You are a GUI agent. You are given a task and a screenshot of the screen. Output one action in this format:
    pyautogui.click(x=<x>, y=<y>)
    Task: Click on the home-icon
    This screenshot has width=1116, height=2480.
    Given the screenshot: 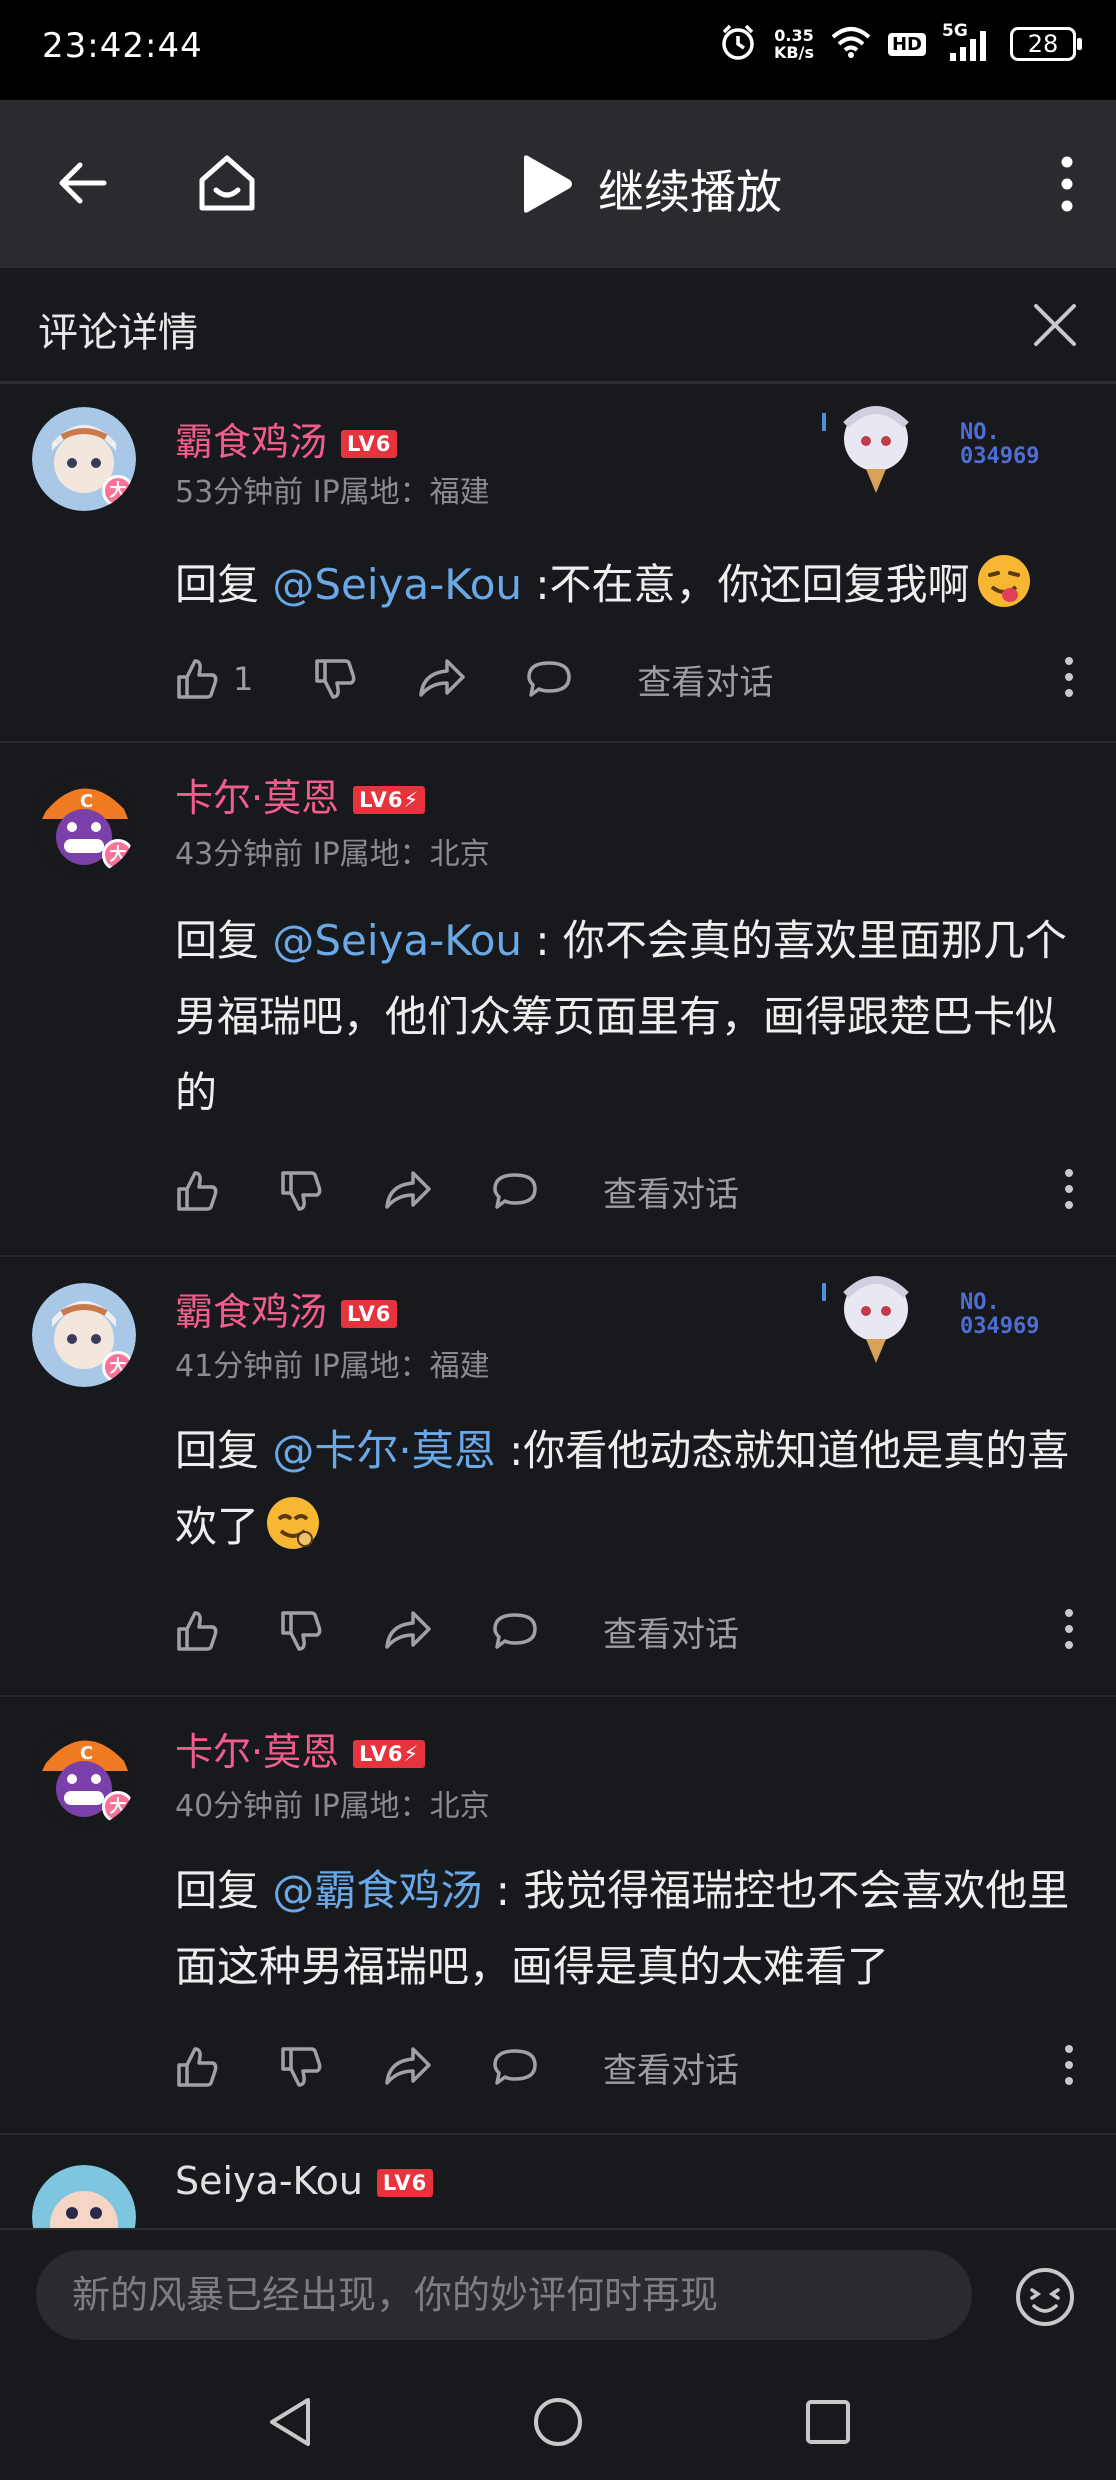 What is the action you would take?
    pyautogui.click(x=227, y=185)
    